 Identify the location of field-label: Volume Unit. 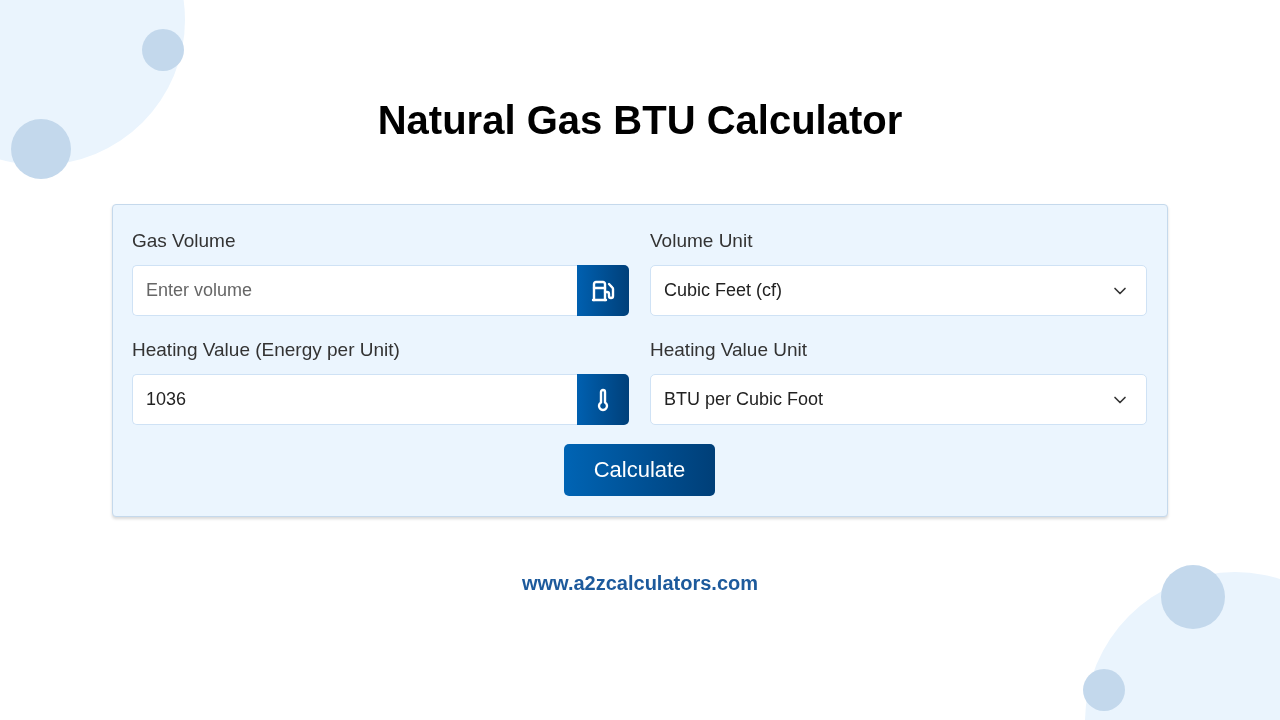
(702, 241).